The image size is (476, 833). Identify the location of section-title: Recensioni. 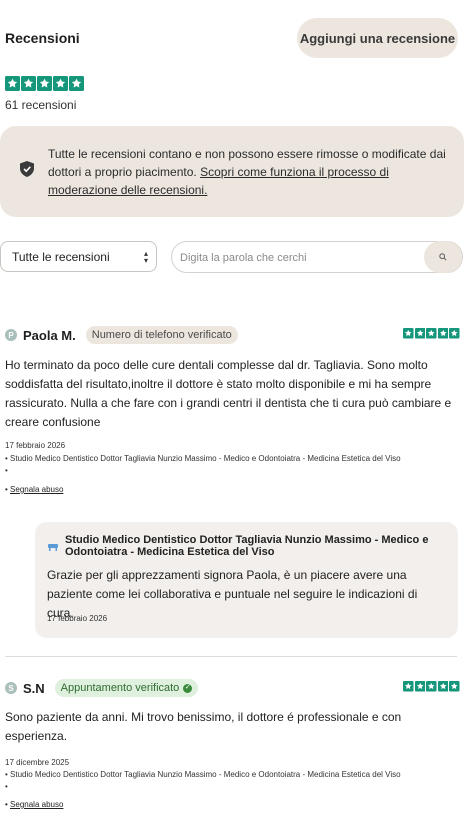
(42, 38).